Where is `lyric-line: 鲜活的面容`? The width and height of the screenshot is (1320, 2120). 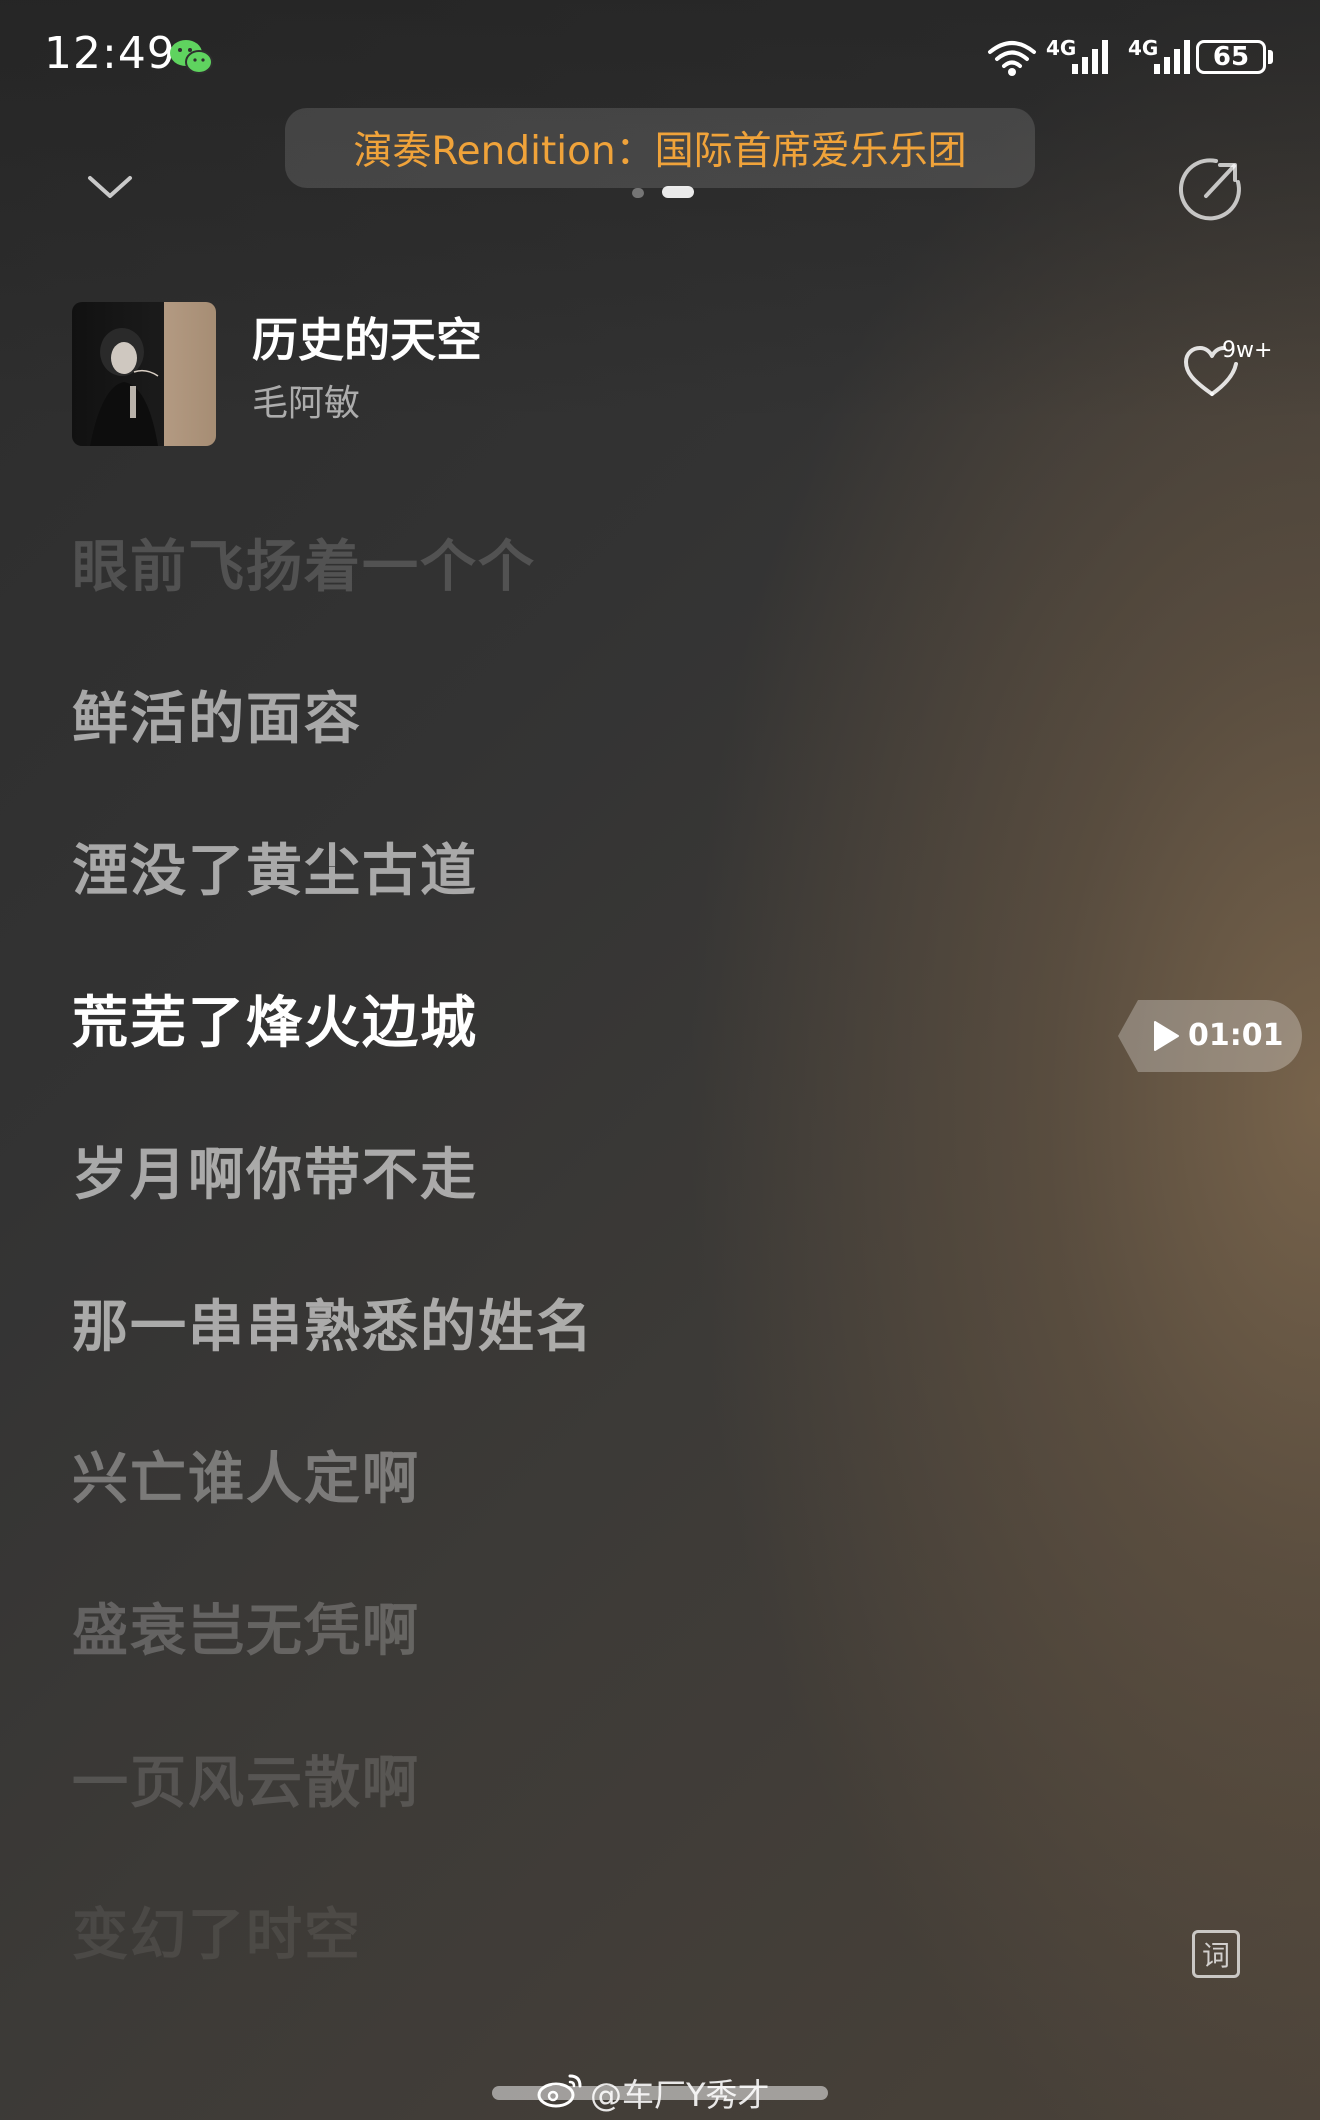
lyric-line: 鲜活的面容 is located at coordinates (217, 714).